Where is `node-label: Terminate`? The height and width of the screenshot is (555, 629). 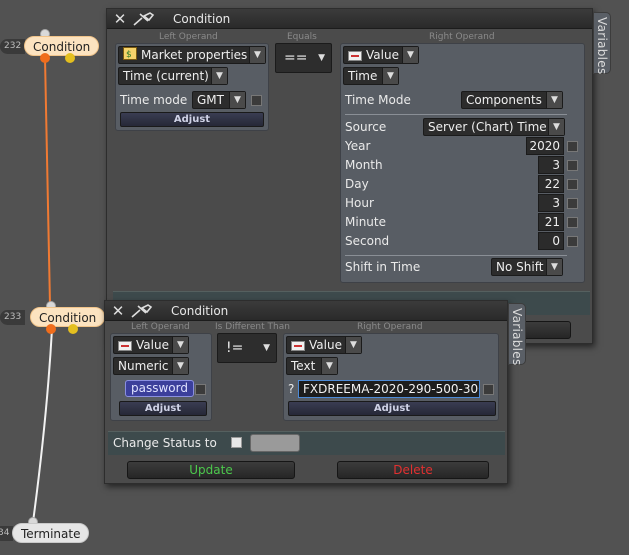
node-label: Terminate is located at coordinates (51, 533).